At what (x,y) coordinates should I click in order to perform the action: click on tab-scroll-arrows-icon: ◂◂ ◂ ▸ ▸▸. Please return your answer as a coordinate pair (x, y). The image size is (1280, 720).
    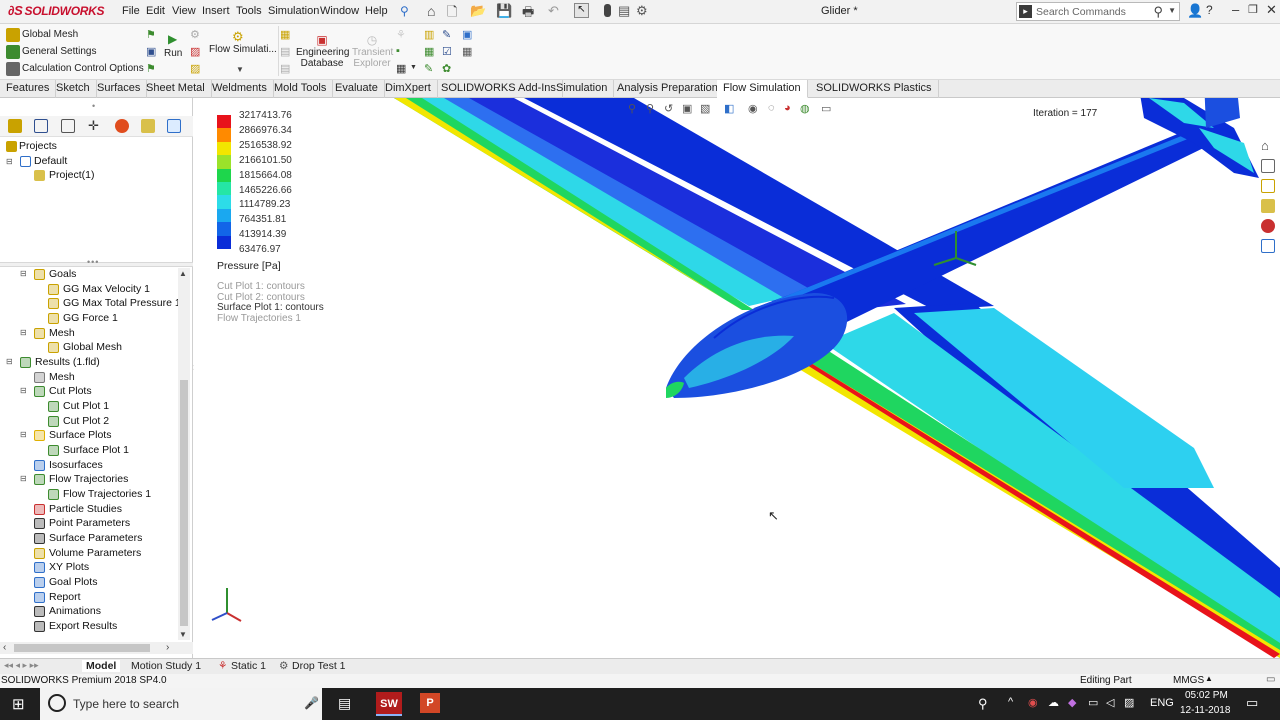
    Looking at the image, I should click on (21, 665).